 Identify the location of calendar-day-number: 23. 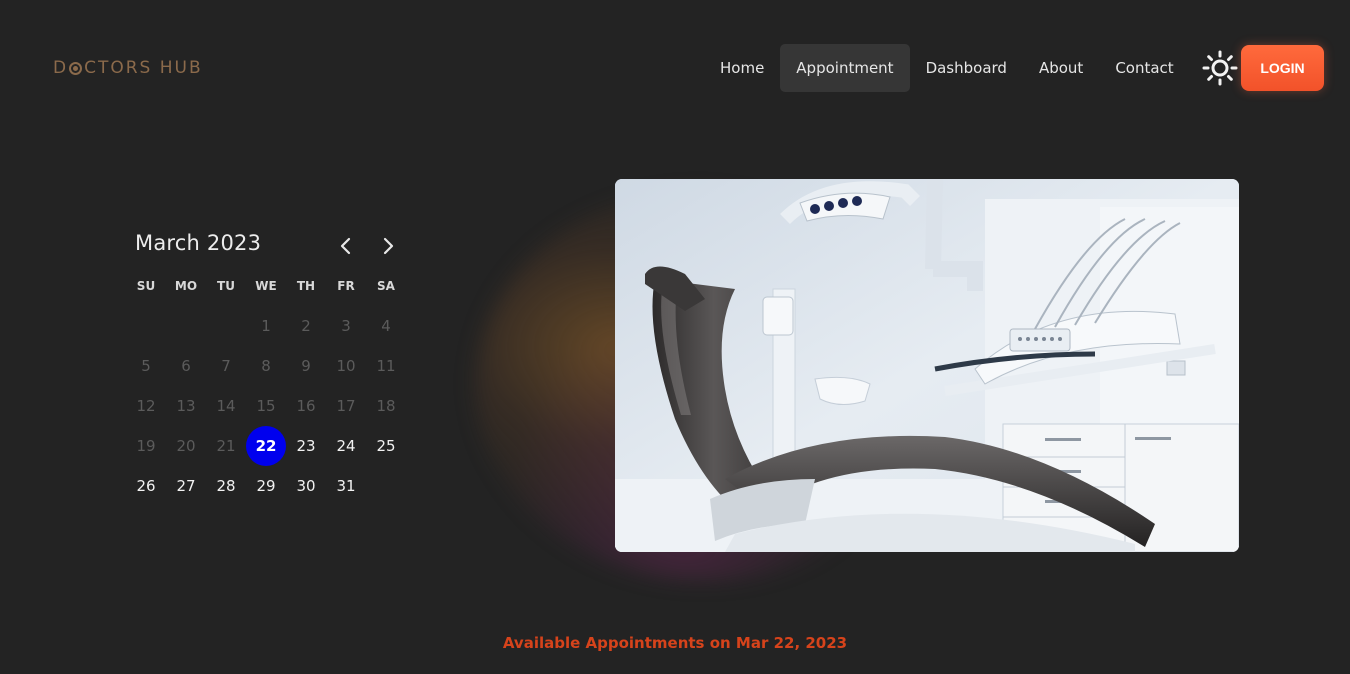
(306, 446).